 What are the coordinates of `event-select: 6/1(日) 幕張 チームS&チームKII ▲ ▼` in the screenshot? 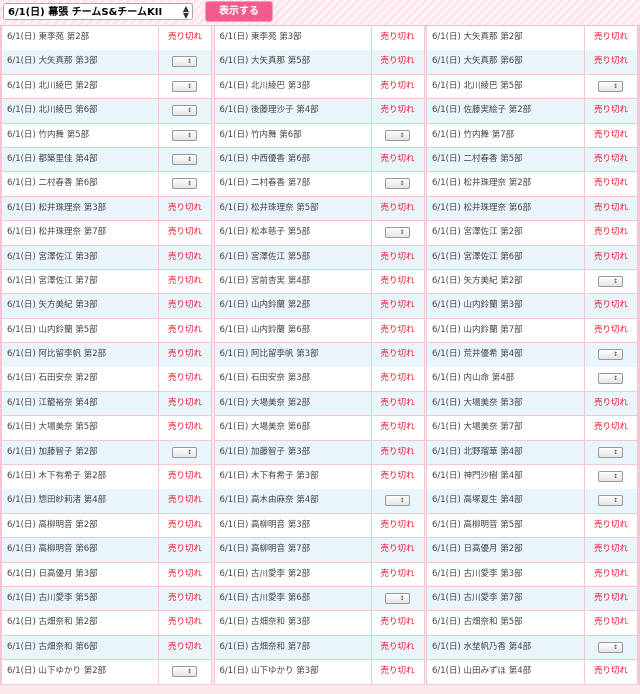 It's located at (98, 11).